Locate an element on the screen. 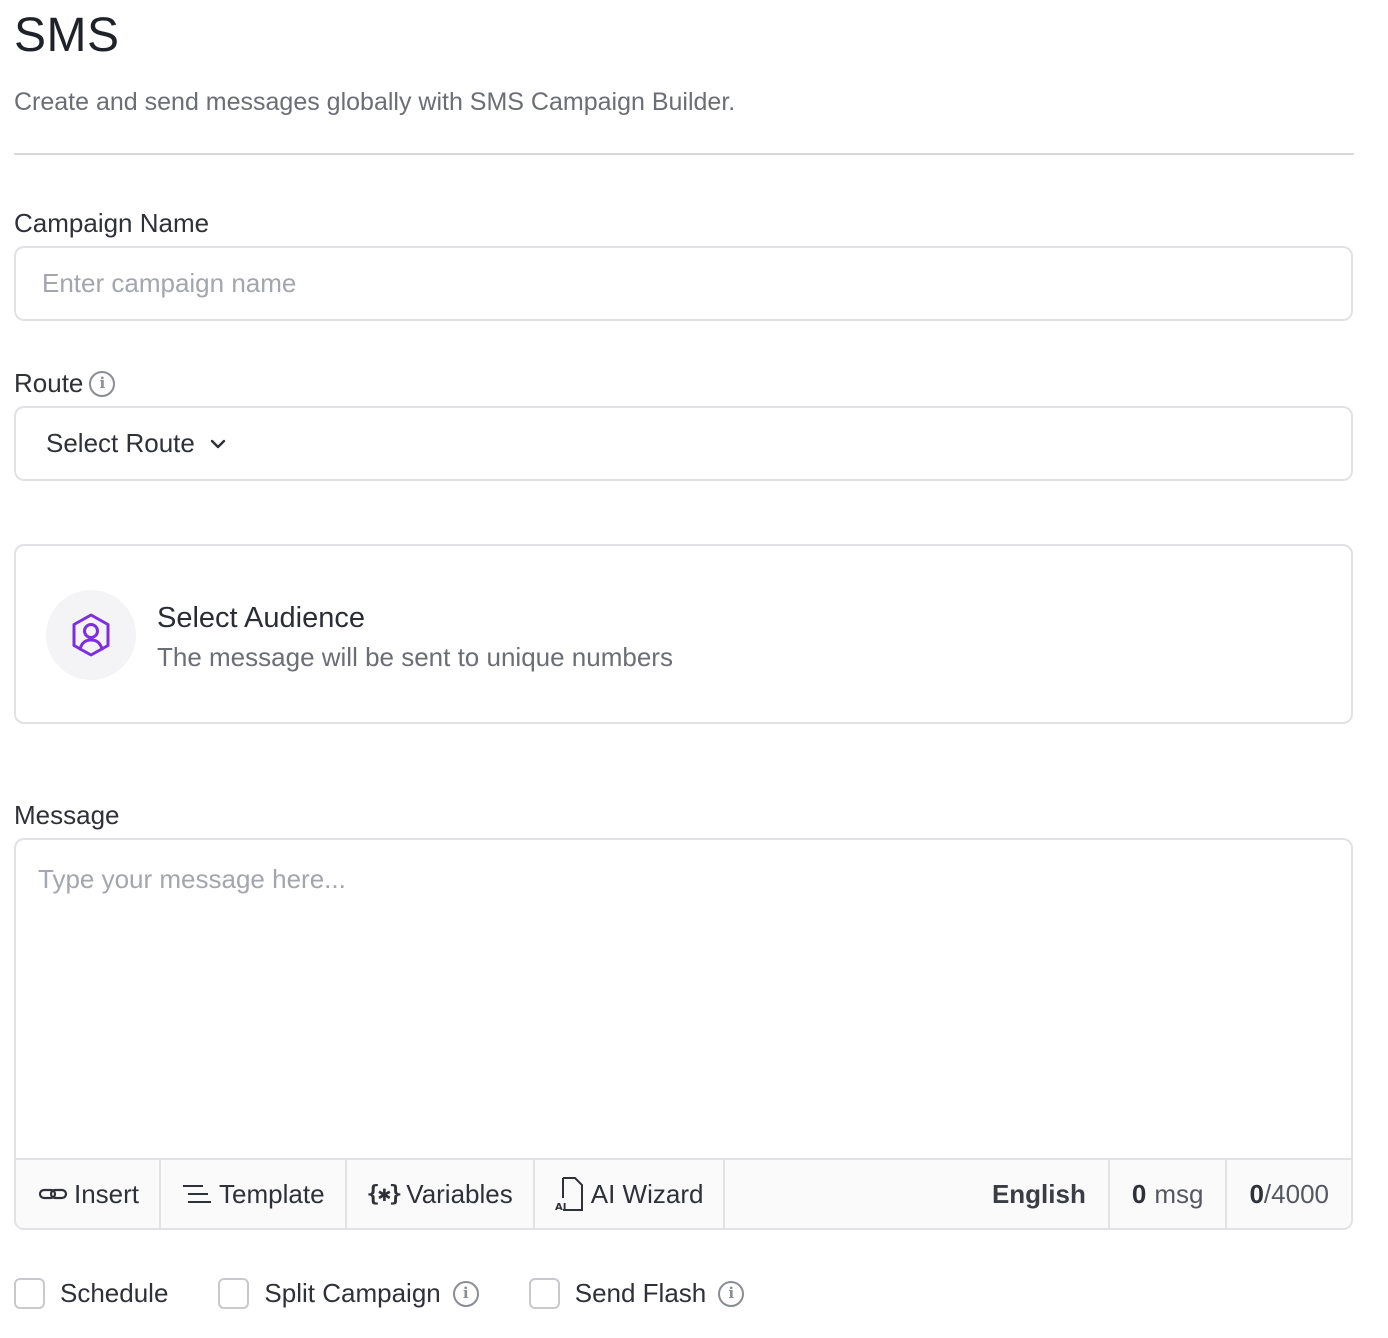 This screenshot has height=1338, width=1388. campaign-name-field-wrap is located at coordinates (683, 283).